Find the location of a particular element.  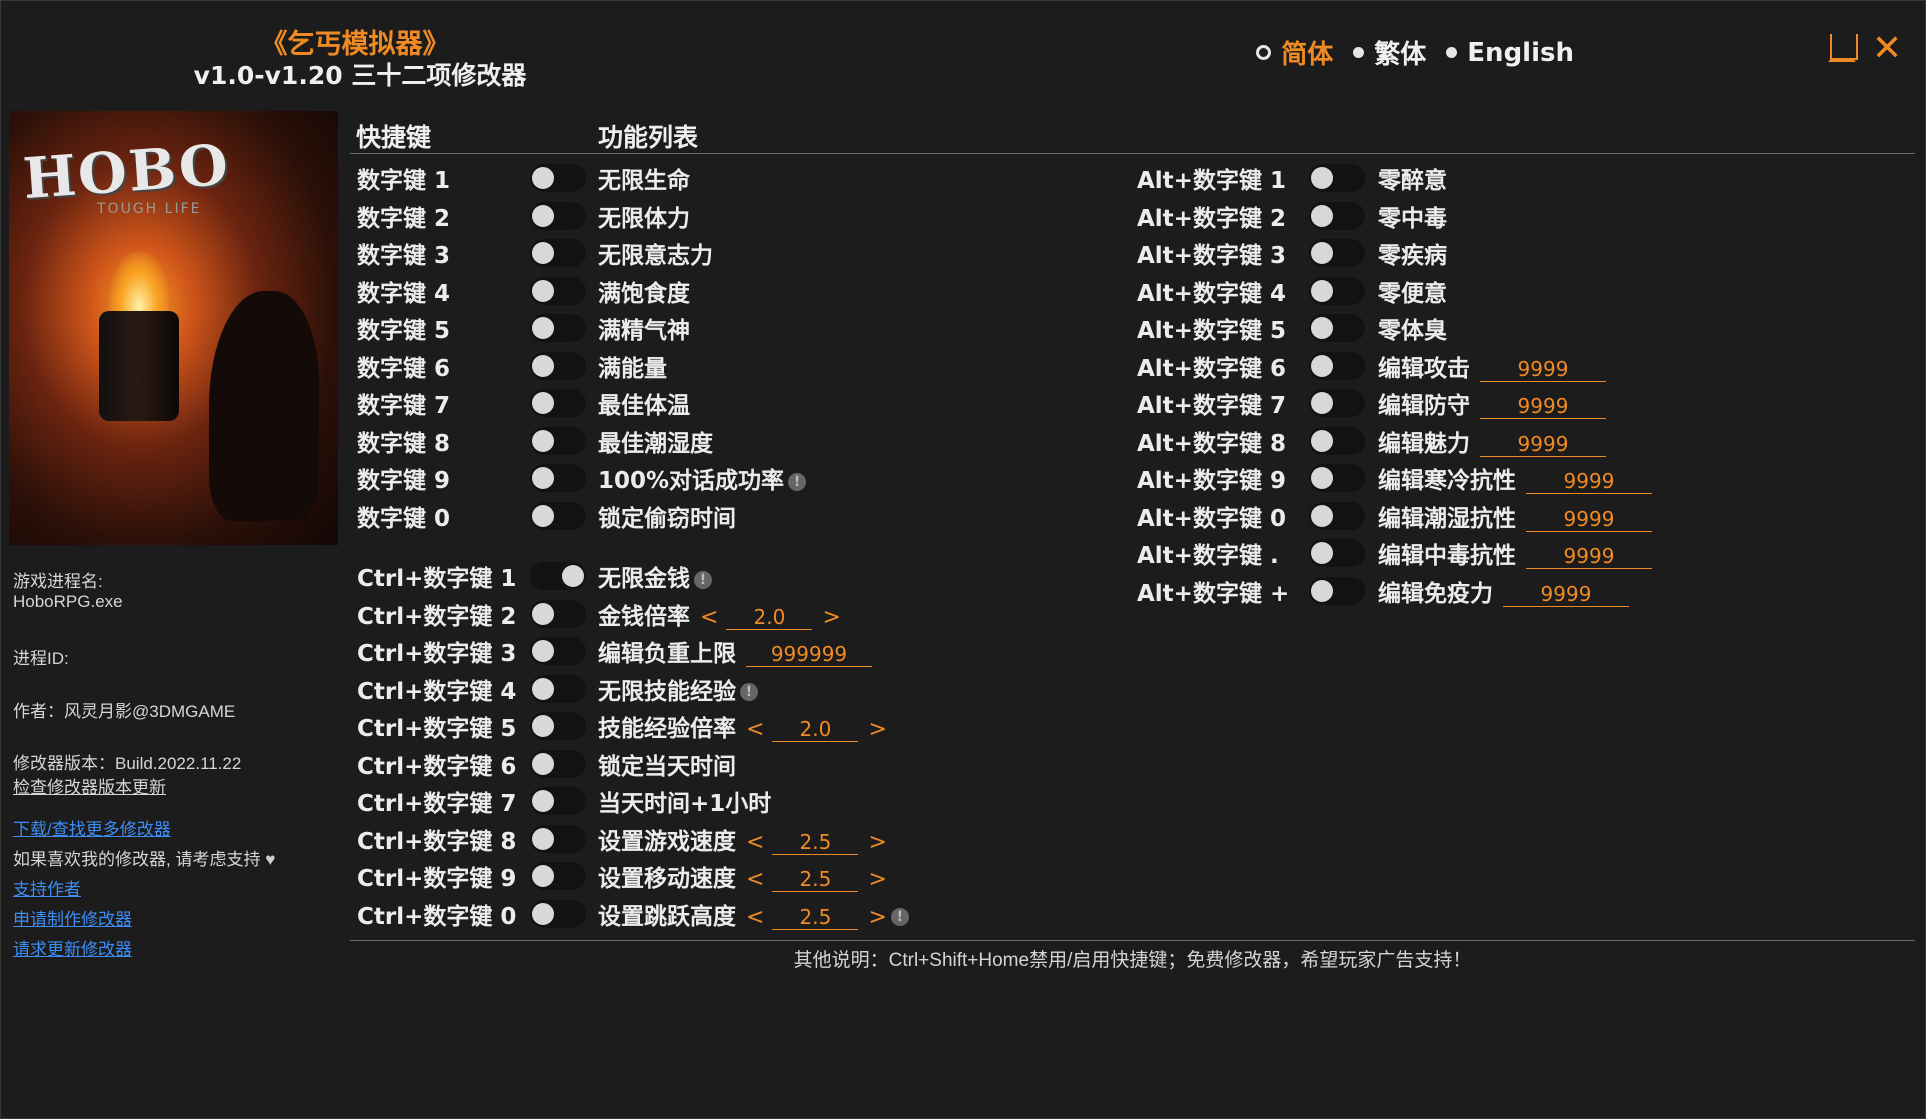

cheat-name: 满能量 is located at coordinates (632, 368).